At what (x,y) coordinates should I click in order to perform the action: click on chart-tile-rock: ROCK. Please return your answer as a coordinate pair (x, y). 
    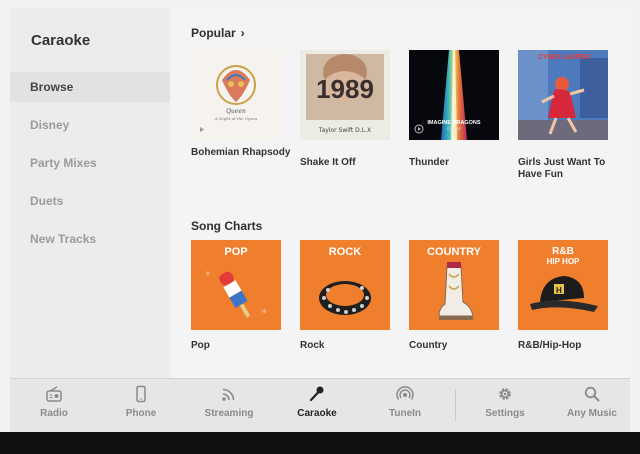
    Looking at the image, I should click on (345, 285).